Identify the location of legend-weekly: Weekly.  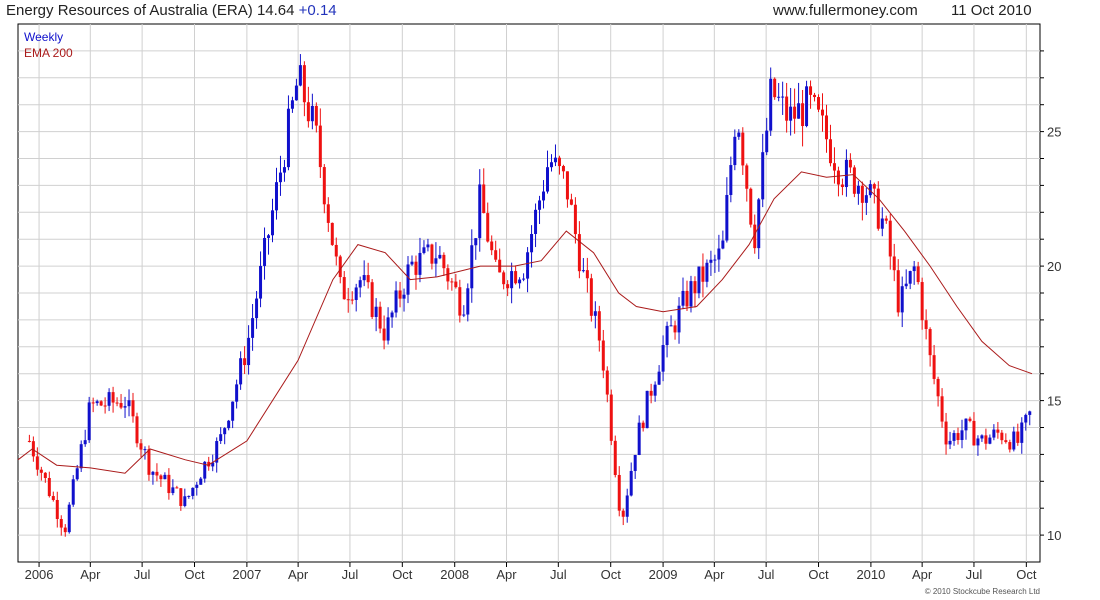
(43, 37).